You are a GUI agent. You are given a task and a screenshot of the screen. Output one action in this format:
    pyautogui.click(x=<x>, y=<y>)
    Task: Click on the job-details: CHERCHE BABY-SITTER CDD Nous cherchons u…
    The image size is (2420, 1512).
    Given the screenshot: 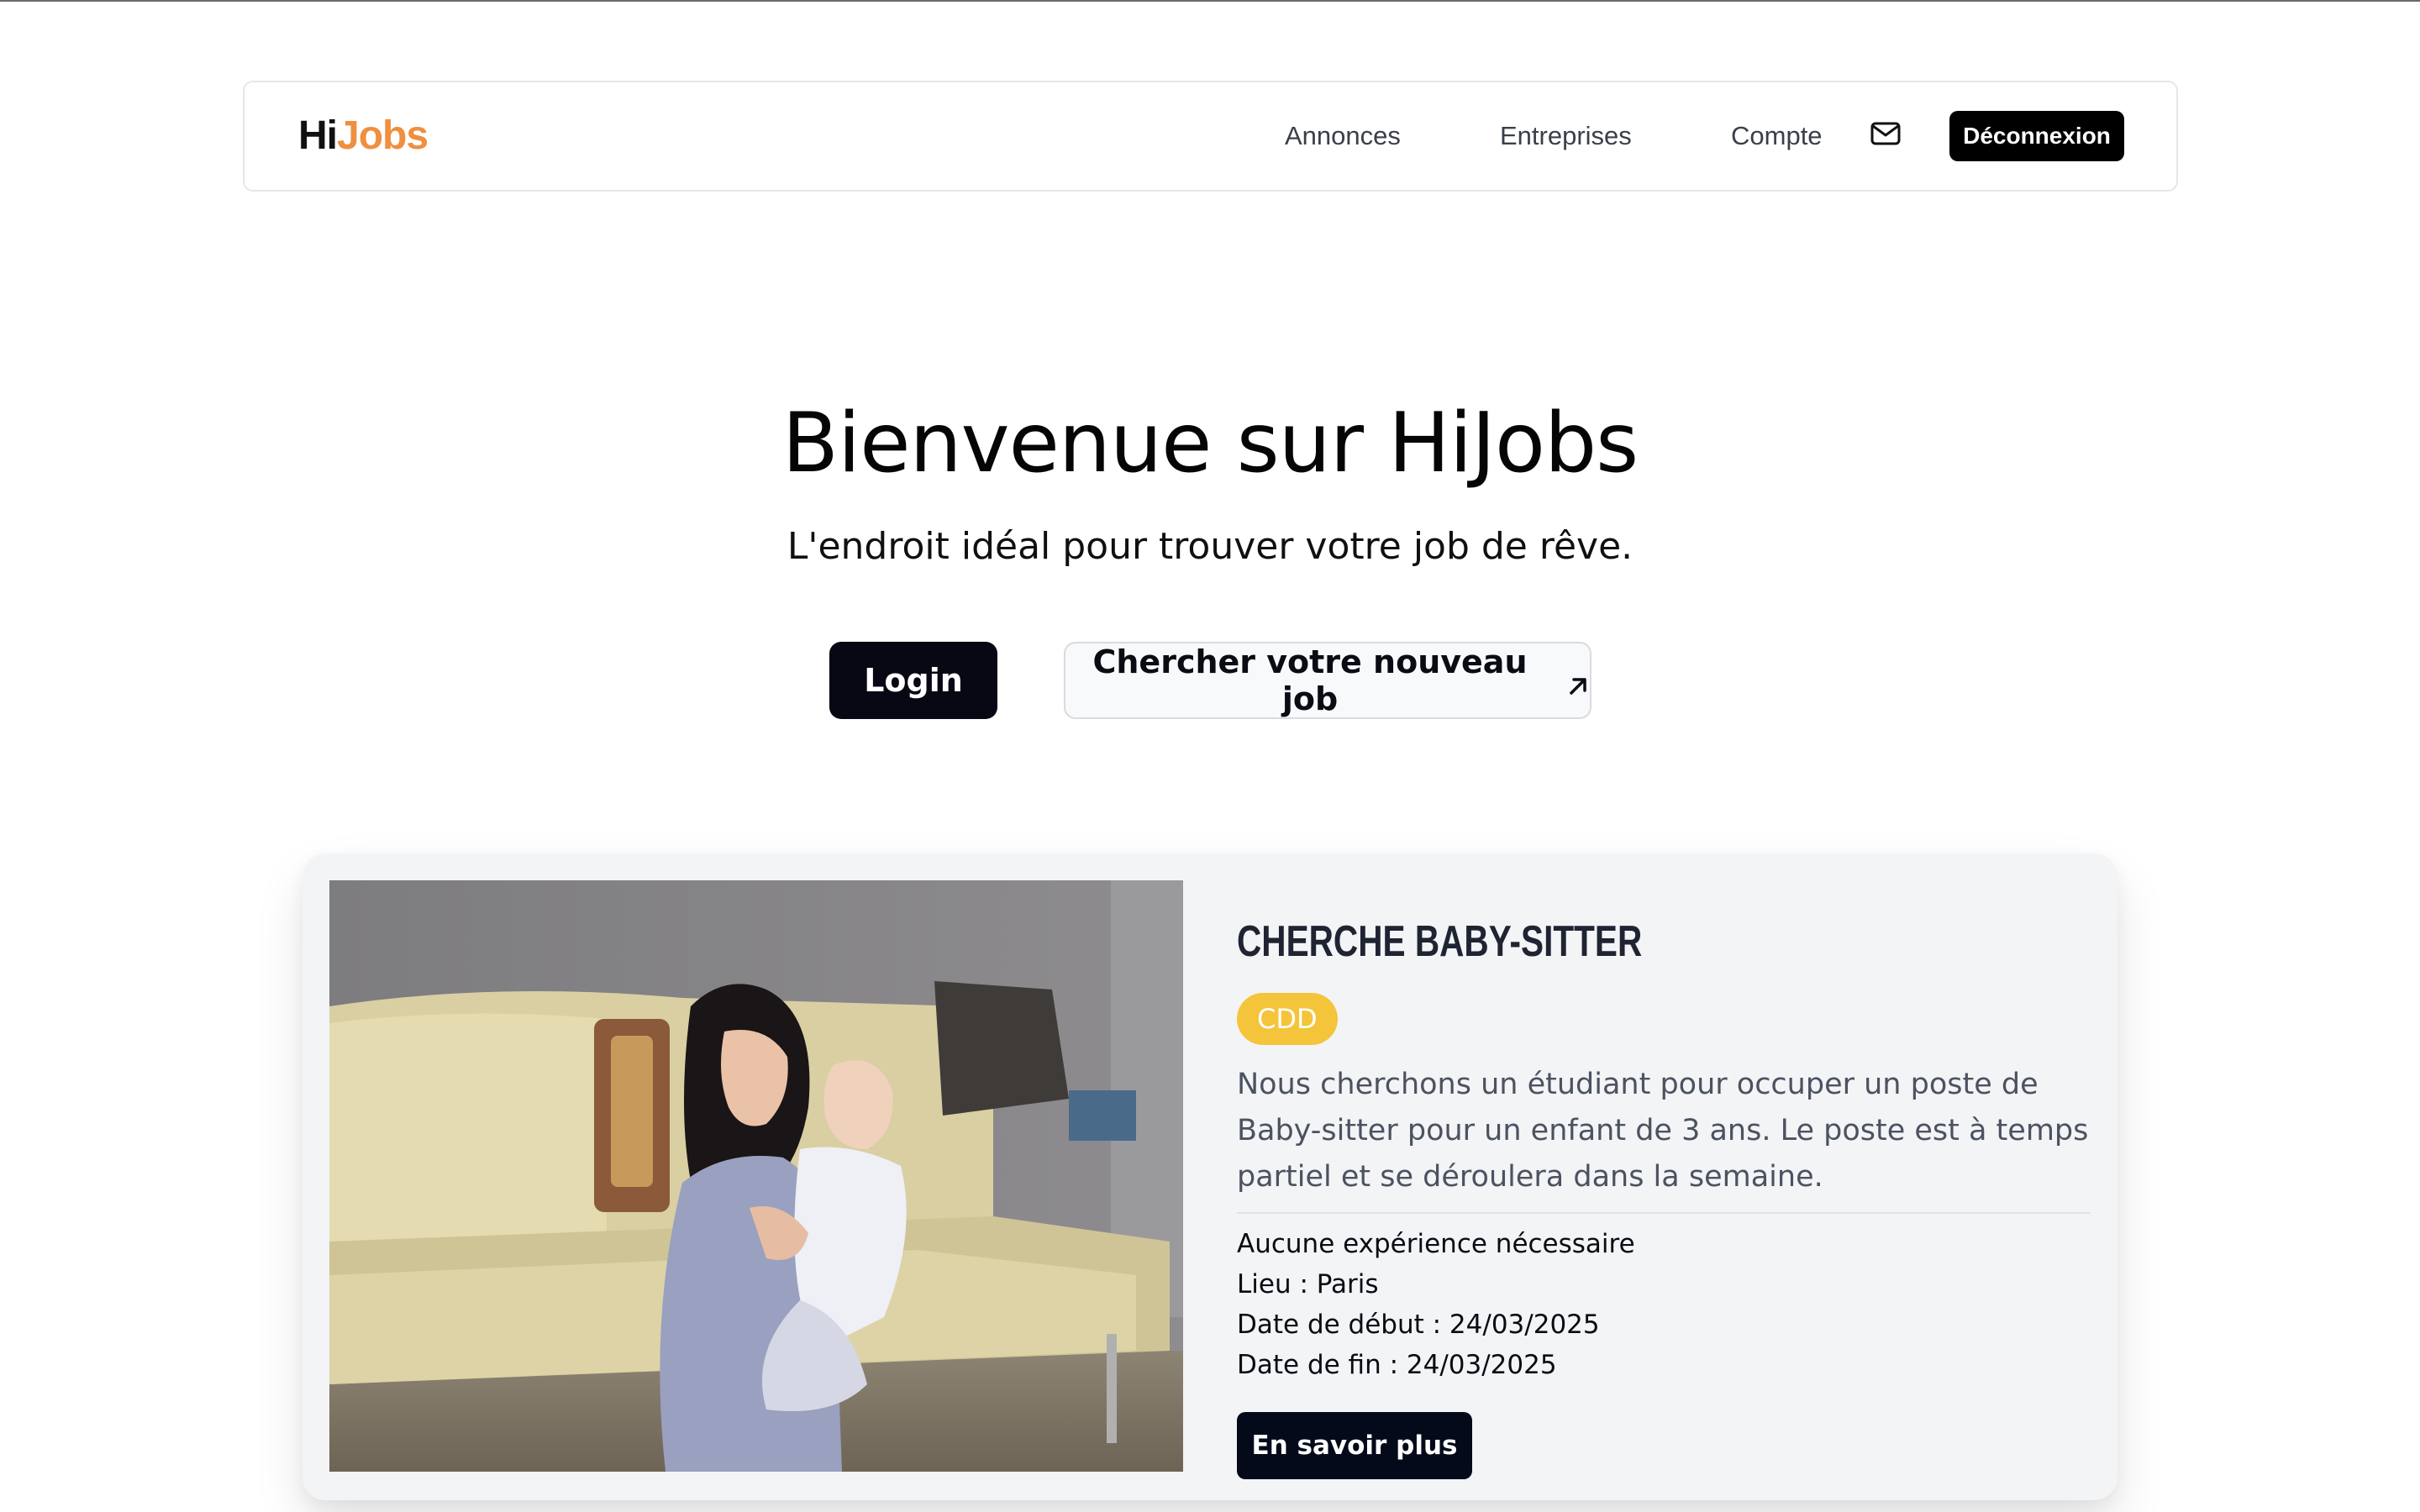 What is the action you would take?
    pyautogui.click(x=1664, y=1179)
    